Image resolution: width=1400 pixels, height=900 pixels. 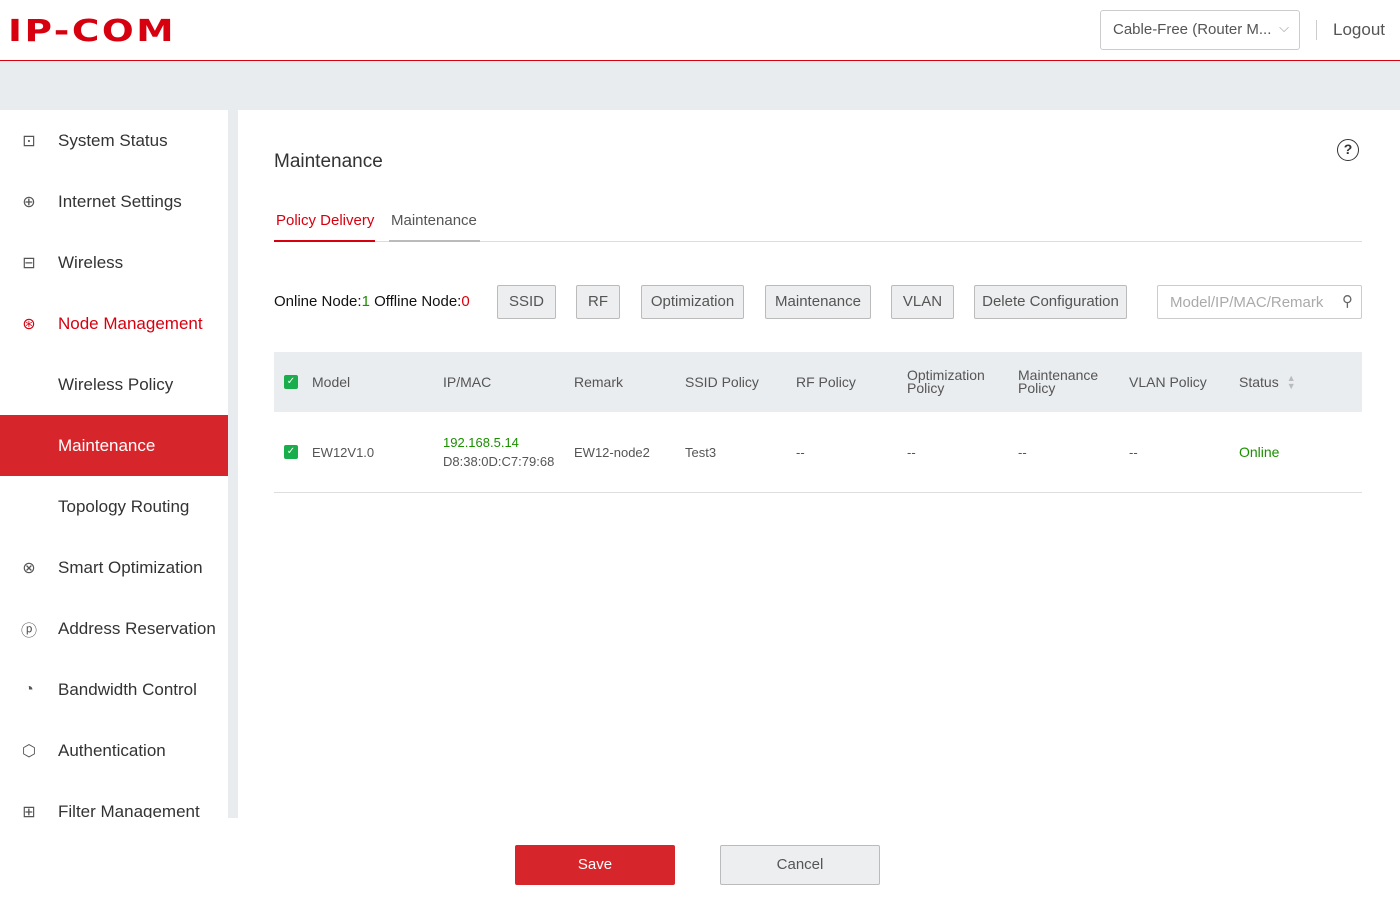 I want to click on mode-select: Cable-Free (Router M... ⌵, so click(x=1200, y=30).